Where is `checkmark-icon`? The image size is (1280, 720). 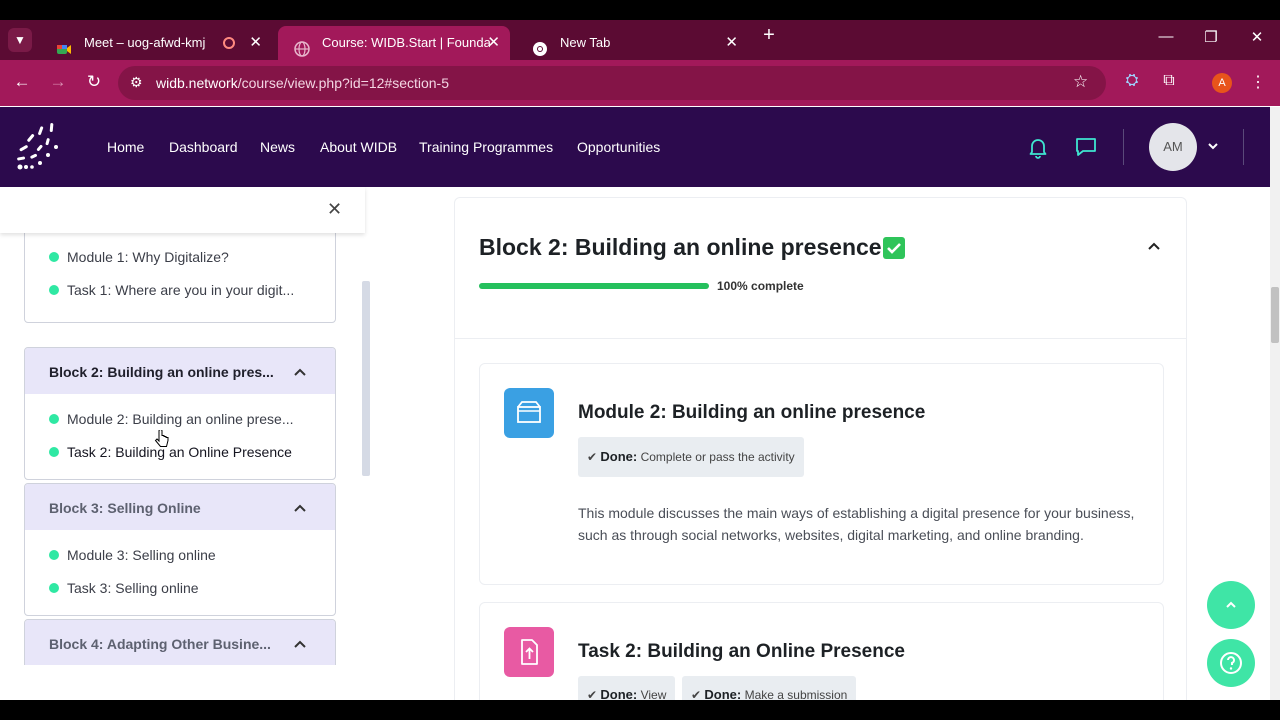 checkmark-icon is located at coordinates (894, 248).